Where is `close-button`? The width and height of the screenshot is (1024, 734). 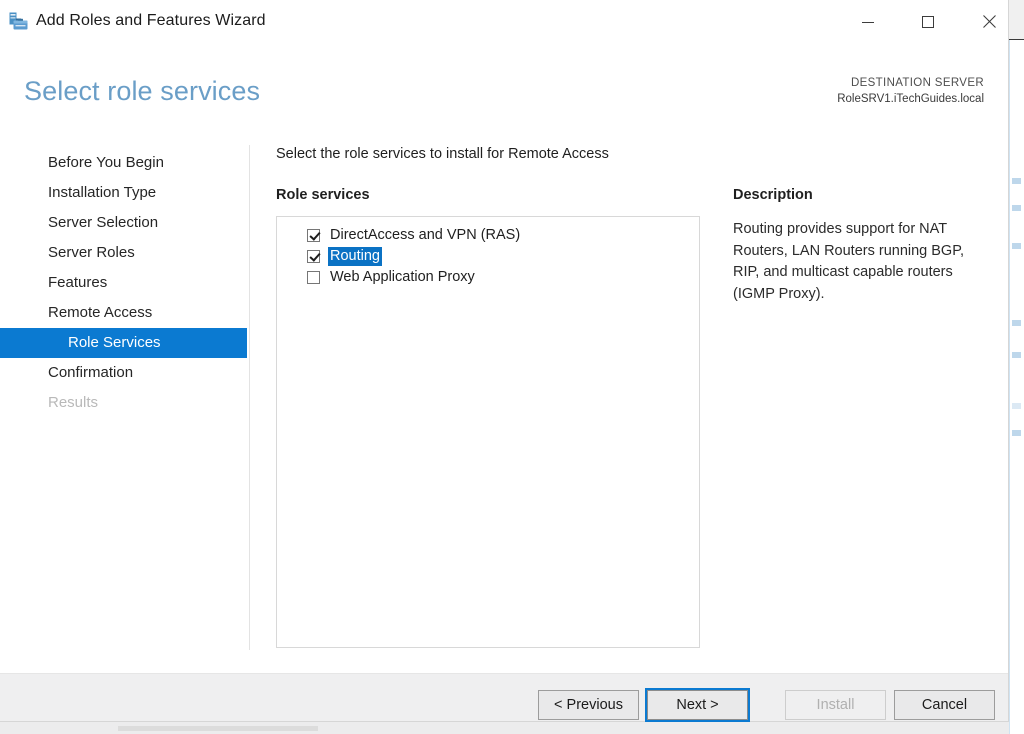
close-button is located at coordinates (989, 21).